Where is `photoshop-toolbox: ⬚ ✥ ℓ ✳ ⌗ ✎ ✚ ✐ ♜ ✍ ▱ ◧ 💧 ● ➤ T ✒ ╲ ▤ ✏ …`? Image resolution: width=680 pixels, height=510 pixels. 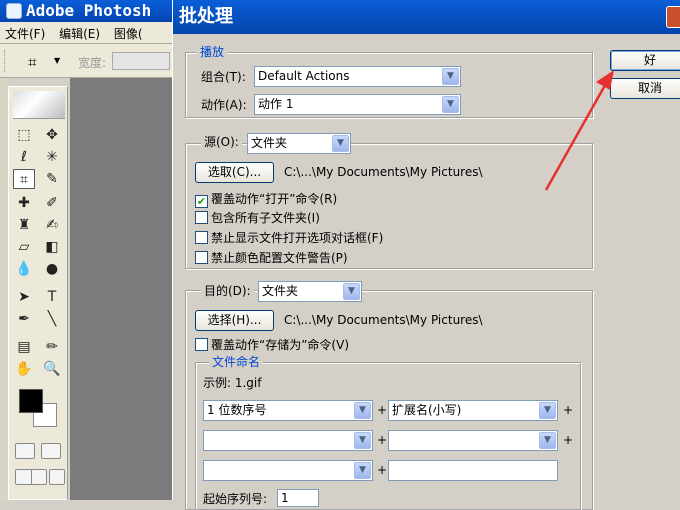 photoshop-toolbox: ⬚ ✥ ℓ ✳ ⌗ ✎ ✚ ✐ ♜ ✍ ▱ ◧ 💧 ● ➤ T ✒ ╲ ▤ ✏ … is located at coordinates (38, 293).